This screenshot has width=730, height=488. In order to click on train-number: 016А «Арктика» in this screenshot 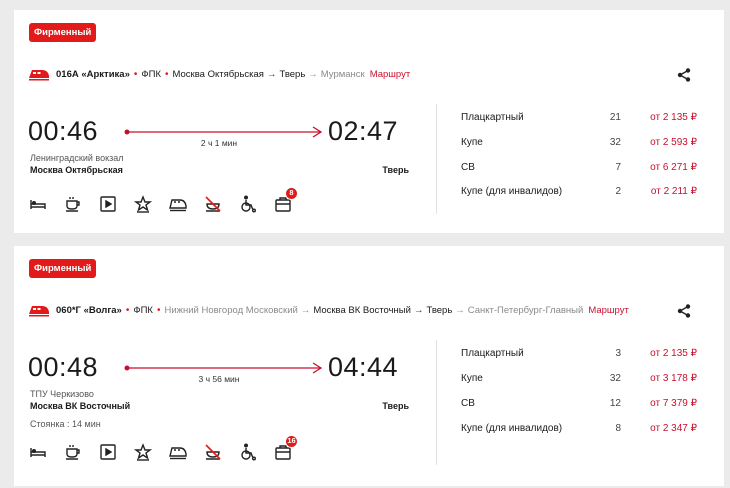, I will do `click(93, 74)`.